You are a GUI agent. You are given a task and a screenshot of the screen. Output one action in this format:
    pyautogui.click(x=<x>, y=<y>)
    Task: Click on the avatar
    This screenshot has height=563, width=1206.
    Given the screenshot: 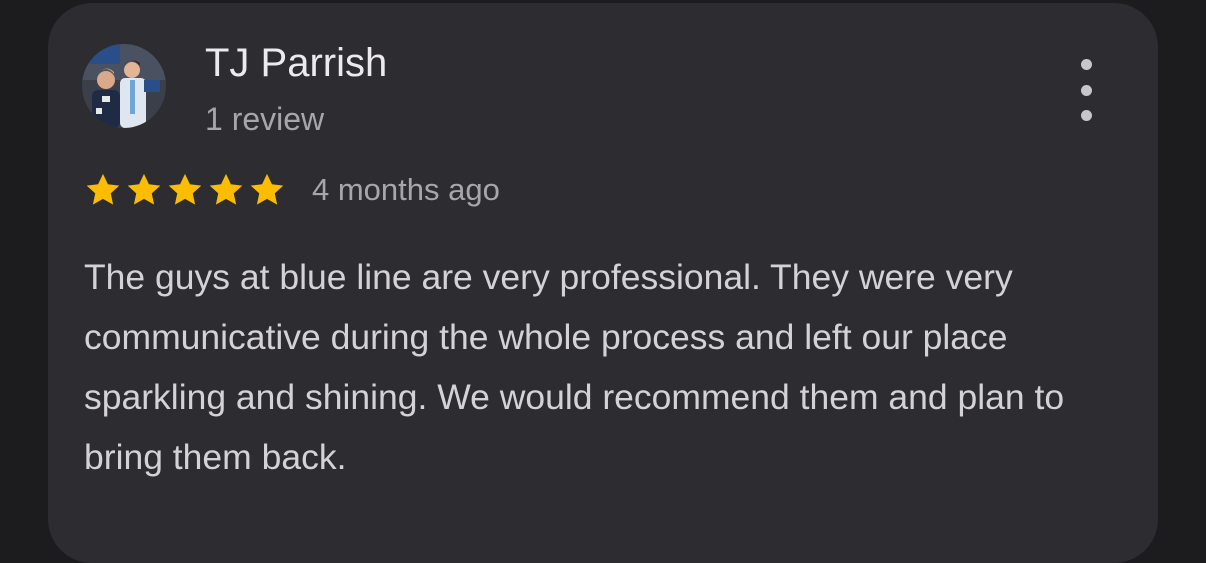 What is the action you would take?
    pyautogui.click(x=124, y=86)
    